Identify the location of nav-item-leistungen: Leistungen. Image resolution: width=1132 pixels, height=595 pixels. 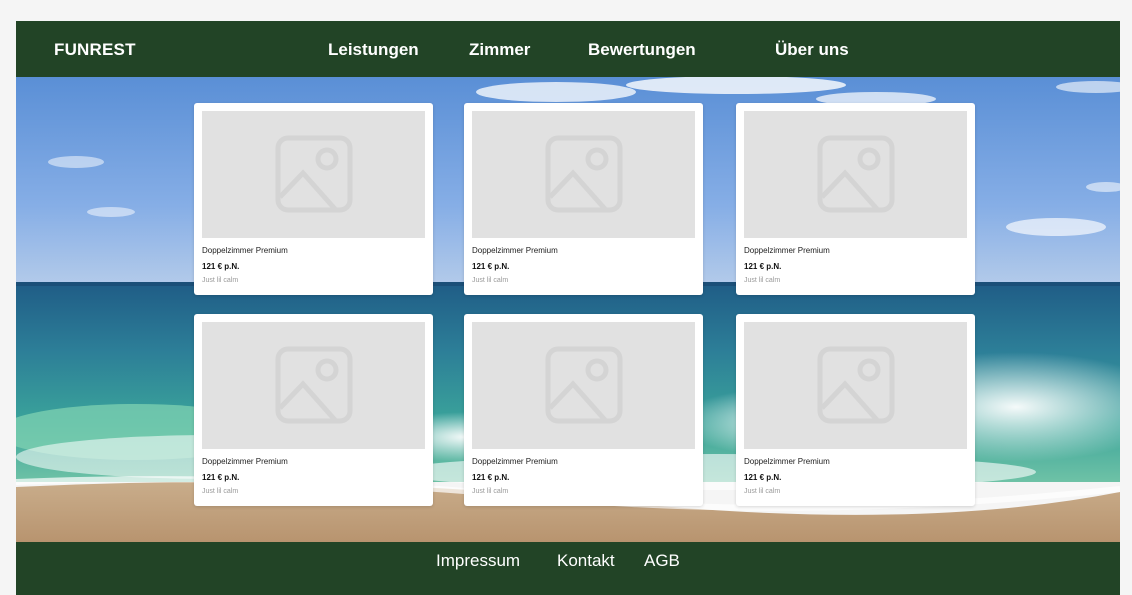
(373, 50).